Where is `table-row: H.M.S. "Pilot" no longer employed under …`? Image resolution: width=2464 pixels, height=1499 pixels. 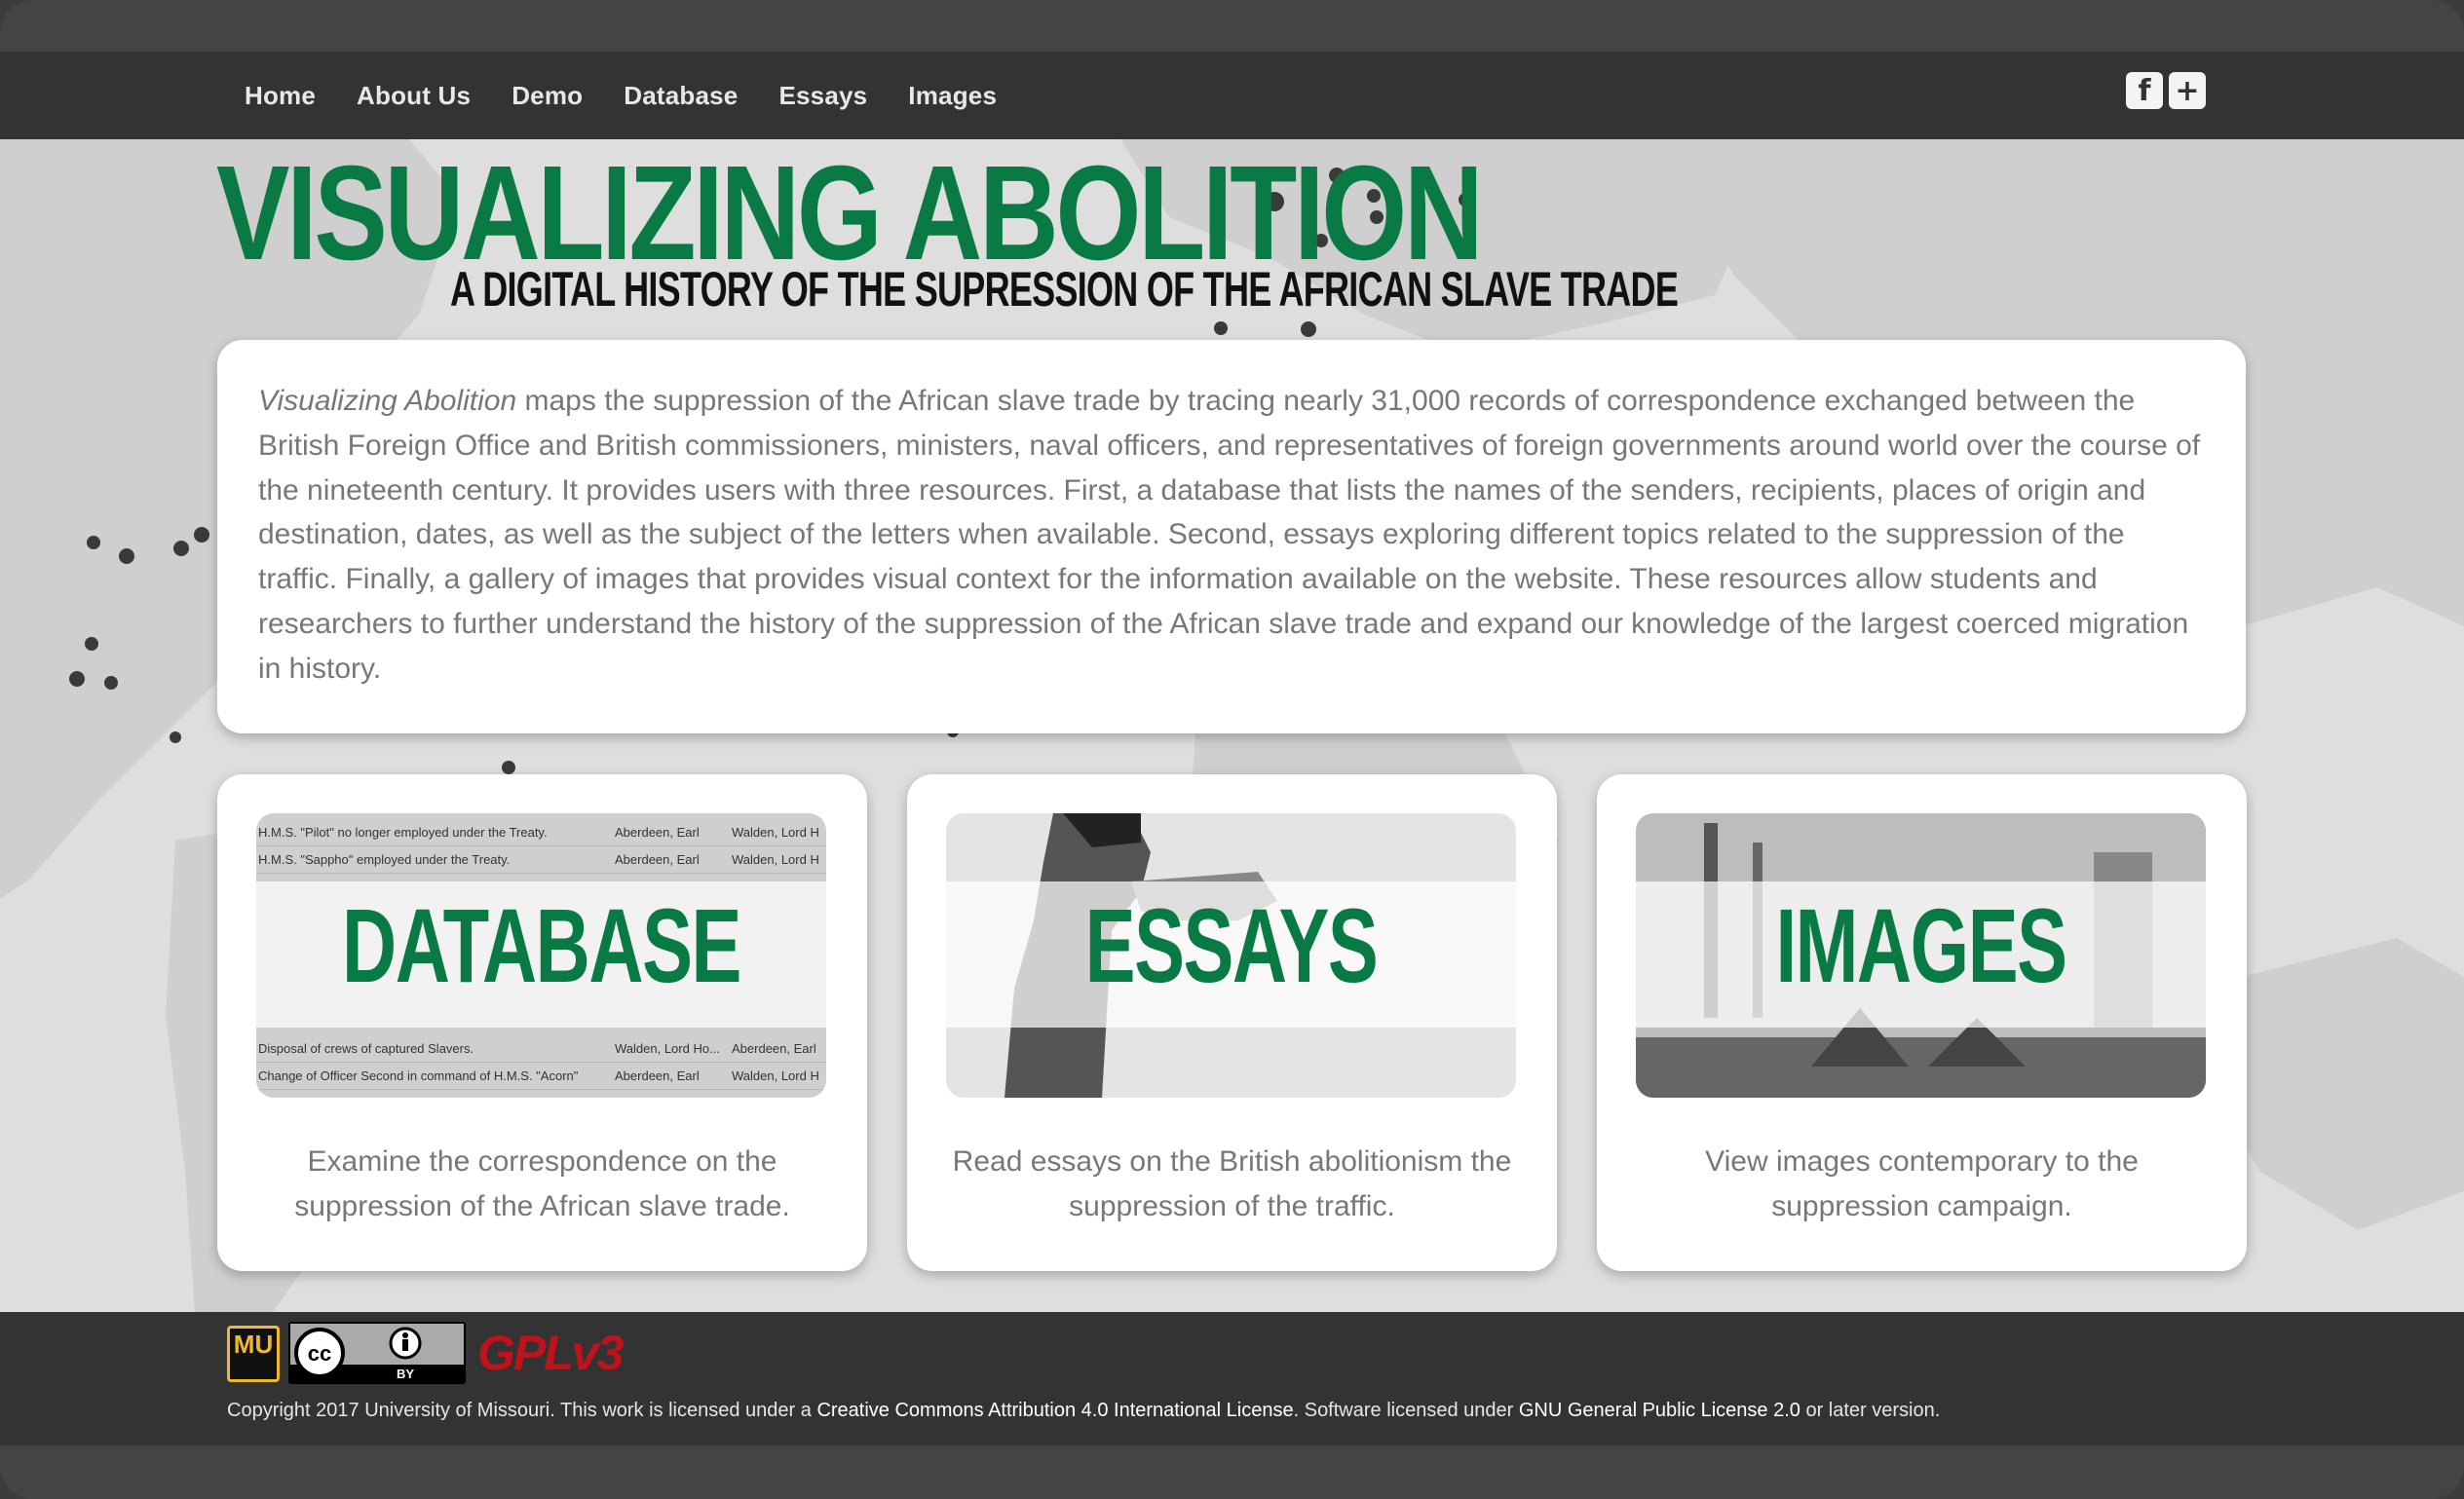 table-row: H.M.S. "Pilot" no longer employed under … is located at coordinates (541, 832).